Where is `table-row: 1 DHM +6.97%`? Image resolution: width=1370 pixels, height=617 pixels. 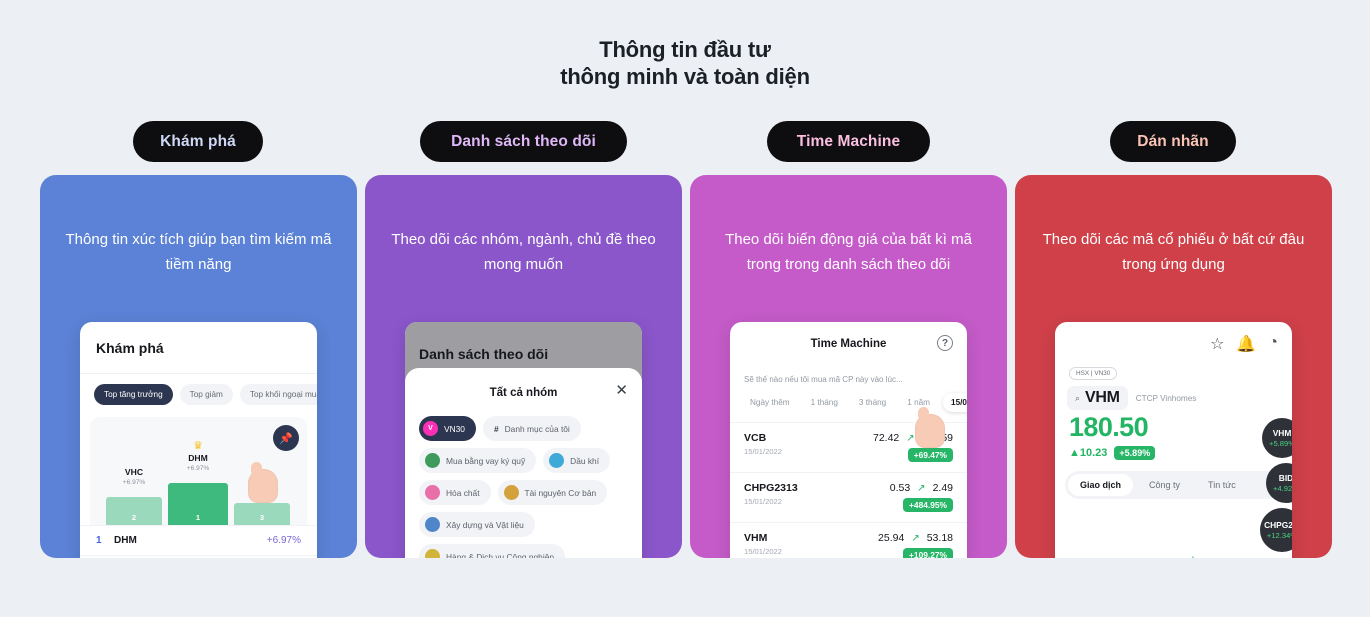 table-row: 1 DHM +6.97% is located at coordinates (198, 540).